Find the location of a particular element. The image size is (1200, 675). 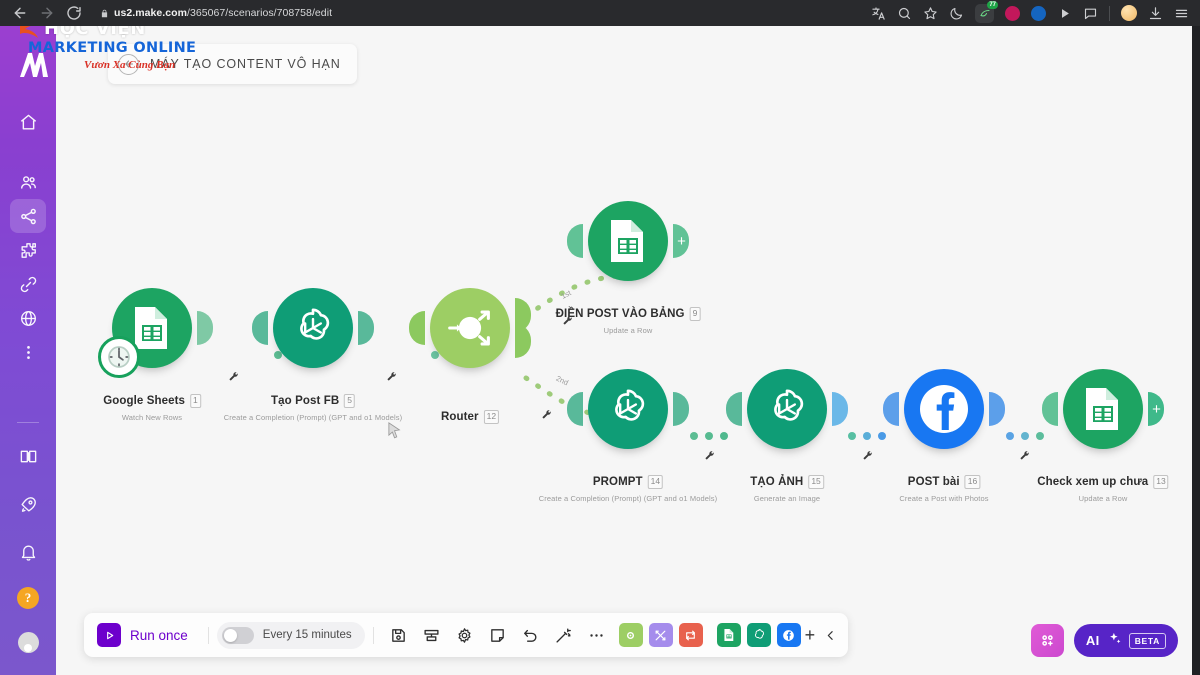

chevron-left-icon is located at coordinates (830, 635).